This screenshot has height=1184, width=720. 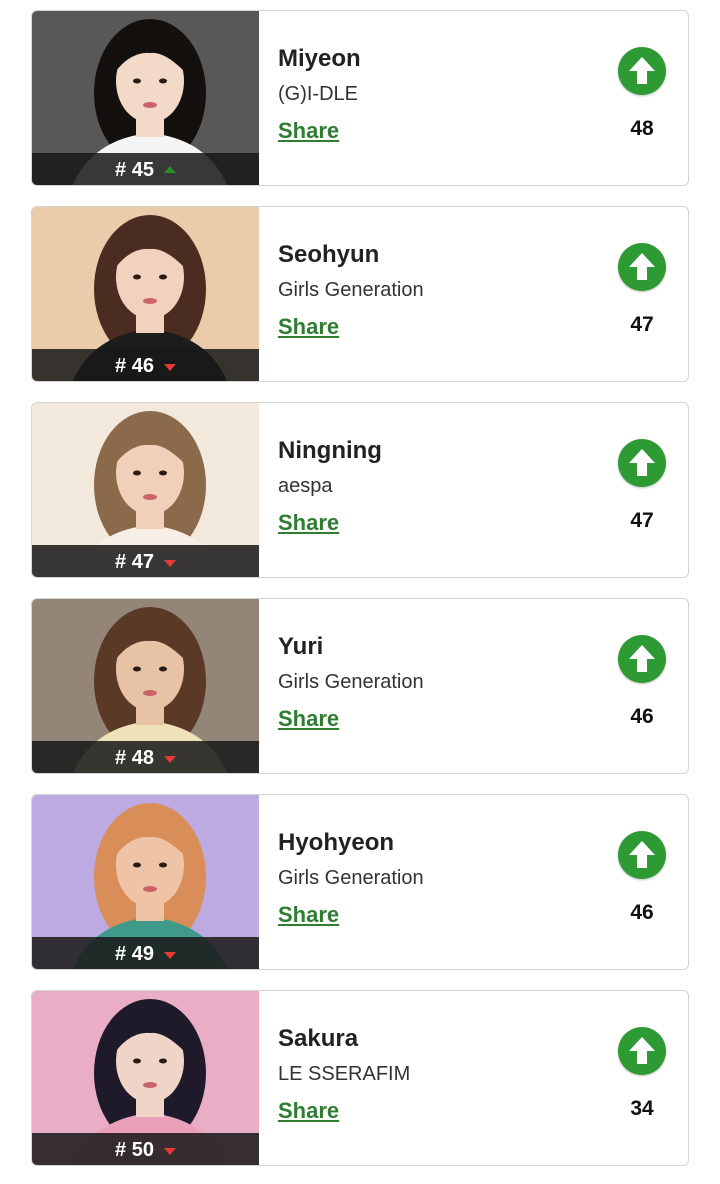 What do you see at coordinates (134, 1149) in the screenshot?
I see `rank-label: # 50` at bounding box center [134, 1149].